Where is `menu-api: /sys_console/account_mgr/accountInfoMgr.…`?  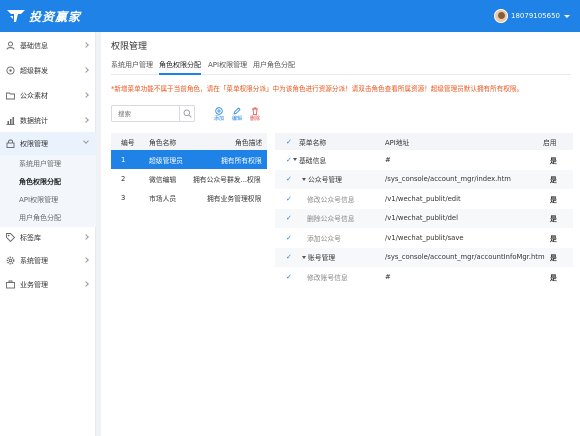 menu-api: /sys_console/account_mgr/accountInfoMgr.… is located at coordinates (465, 257).